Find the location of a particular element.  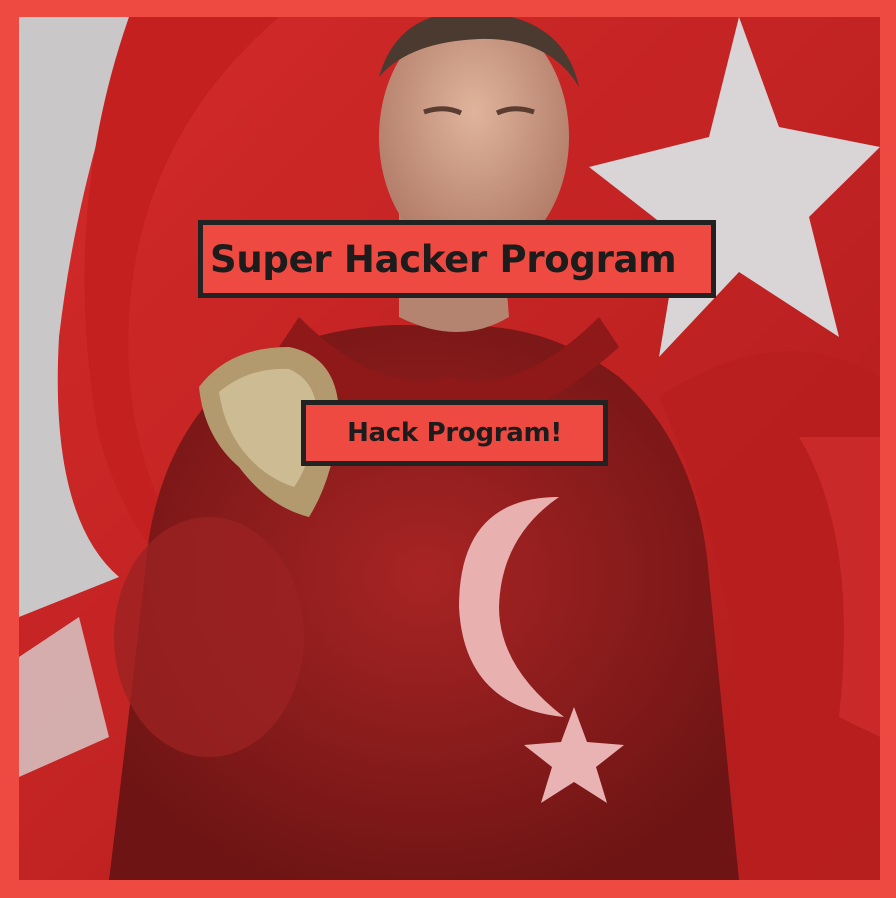

hack-program-button: Hack Program! is located at coordinates (454, 433).